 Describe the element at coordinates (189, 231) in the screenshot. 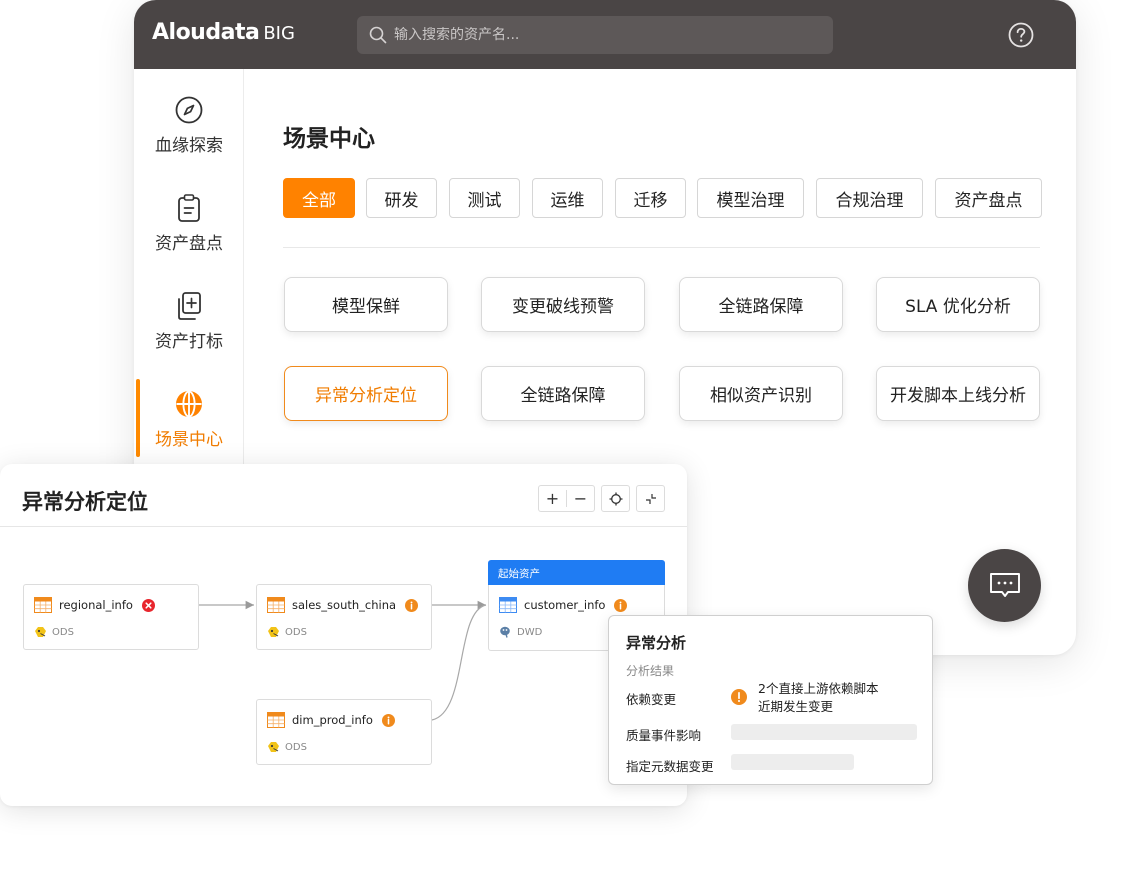

I see `sidebar-item-inventory: 资产盘点` at that location.